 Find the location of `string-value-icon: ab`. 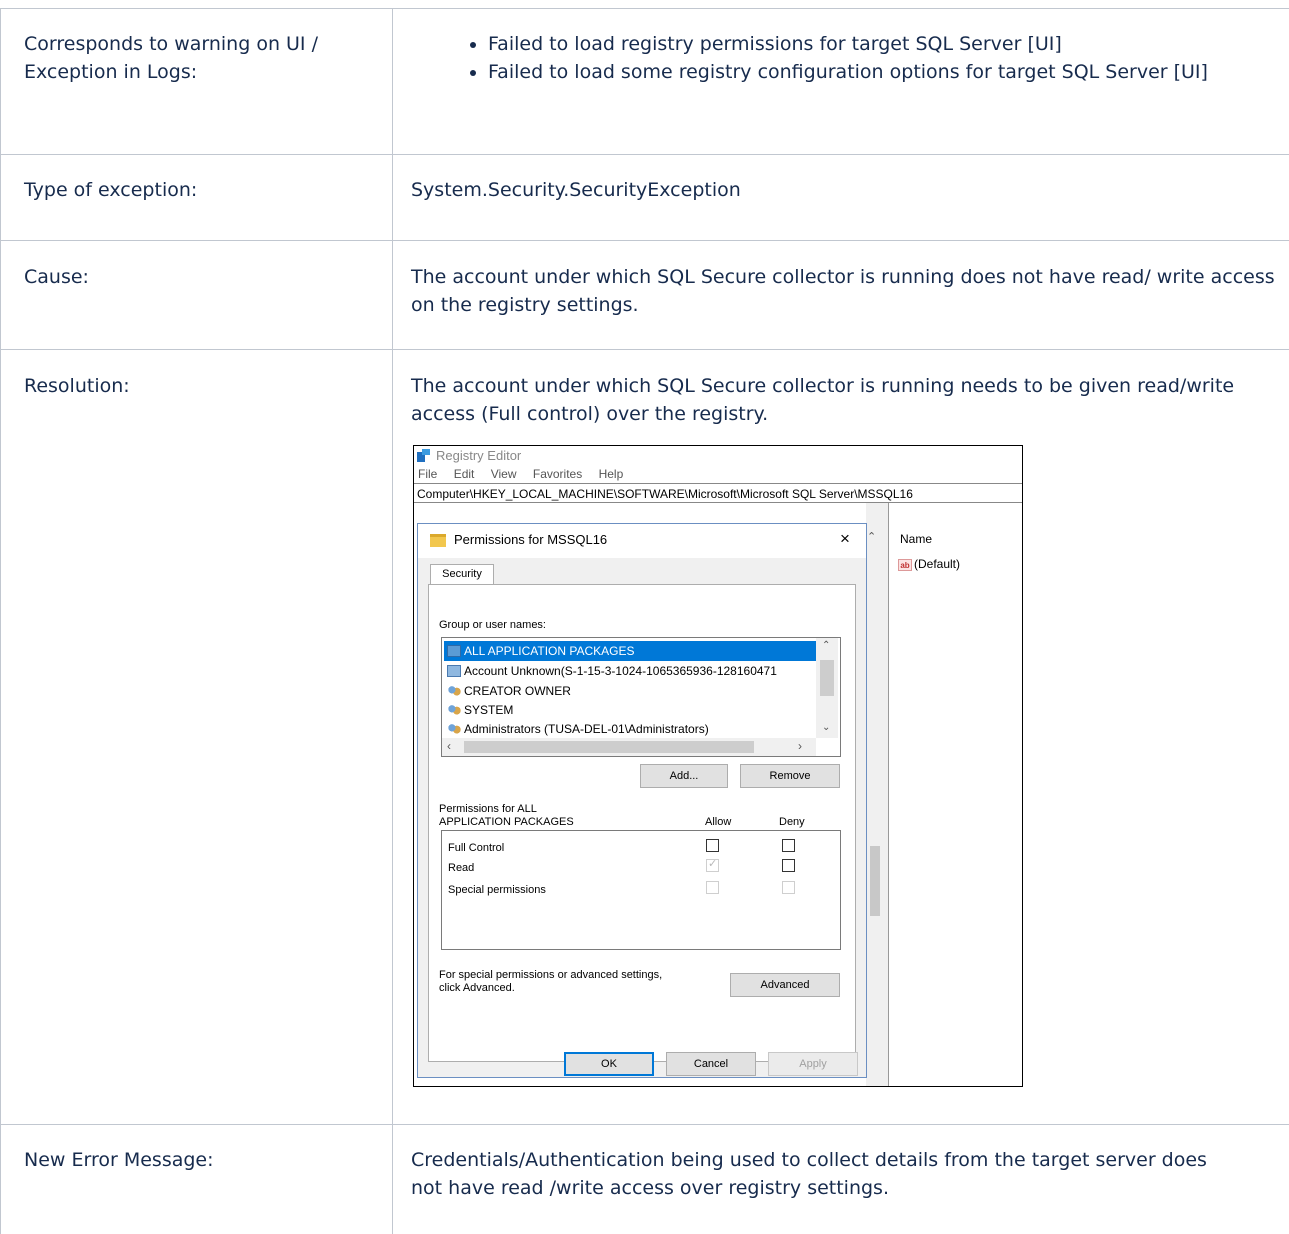

string-value-icon: ab is located at coordinates (905, 564).